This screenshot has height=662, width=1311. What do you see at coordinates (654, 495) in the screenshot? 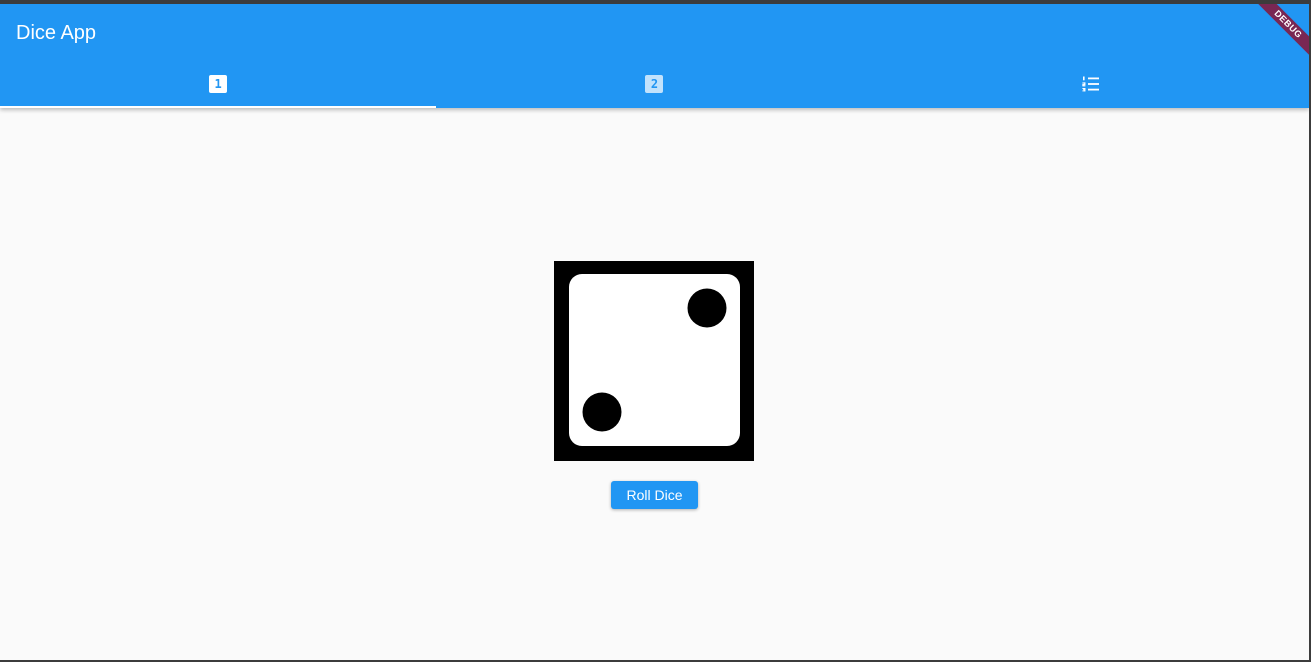
I see `roll-dice-button: Roll Dice` at bounding box center [654, 495].